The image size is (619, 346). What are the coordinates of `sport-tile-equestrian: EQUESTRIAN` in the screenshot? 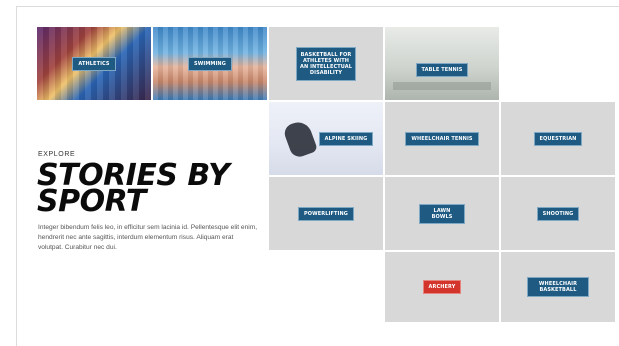 It's located at (558, 138).